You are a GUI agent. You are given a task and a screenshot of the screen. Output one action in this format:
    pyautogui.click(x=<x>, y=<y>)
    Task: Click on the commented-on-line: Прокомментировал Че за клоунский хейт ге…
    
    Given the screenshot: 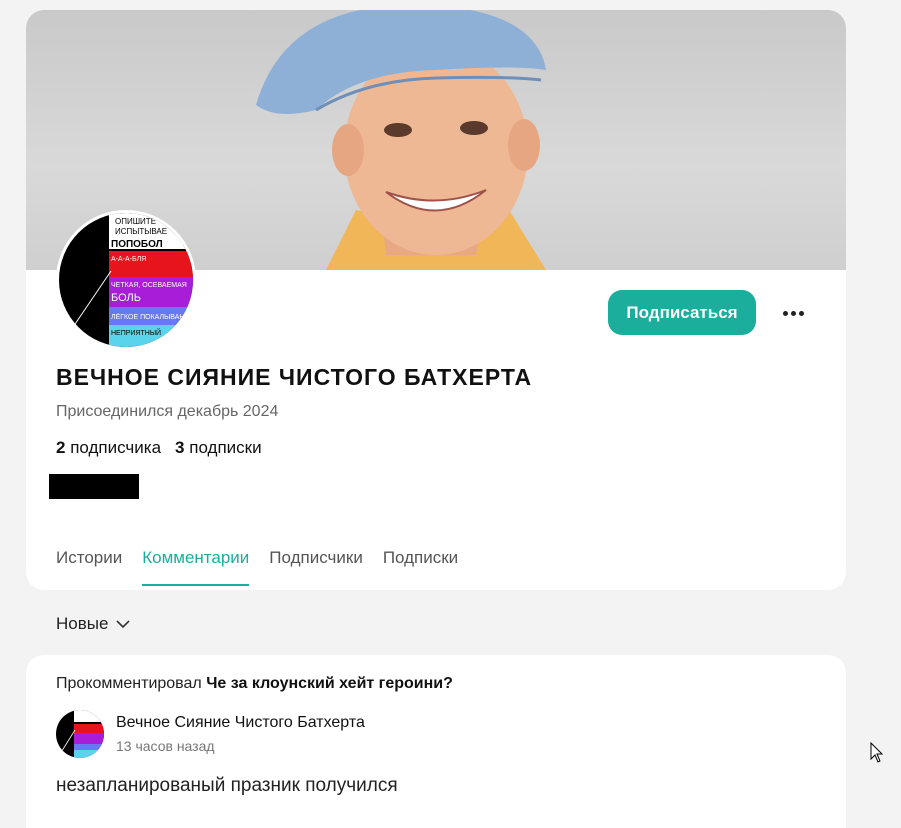 What is the action you would take?
    pyautogui.click(x=254, y=683)
    